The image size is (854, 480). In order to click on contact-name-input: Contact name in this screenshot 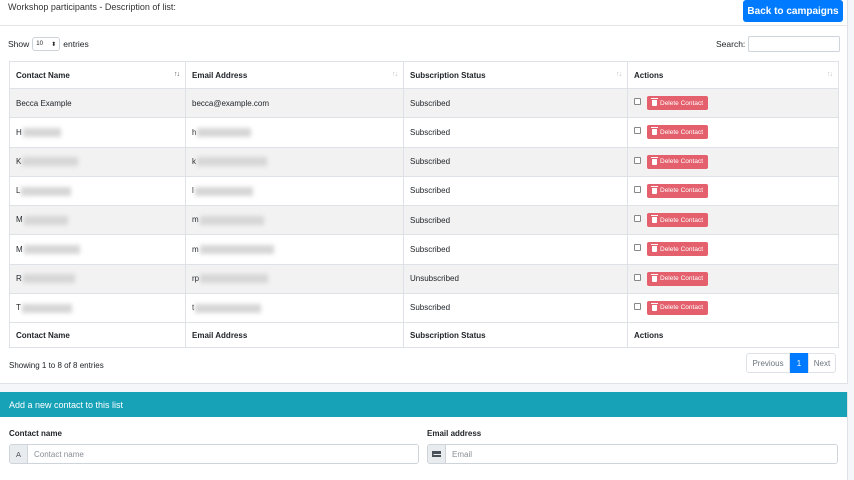, I will do `click(223, 454)`.